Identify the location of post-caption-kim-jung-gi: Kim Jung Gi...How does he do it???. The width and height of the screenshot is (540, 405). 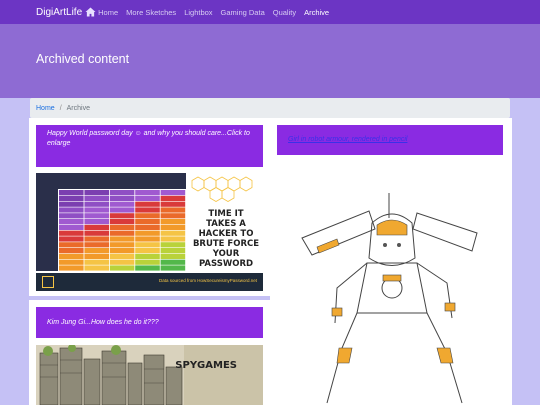
(149, 322).